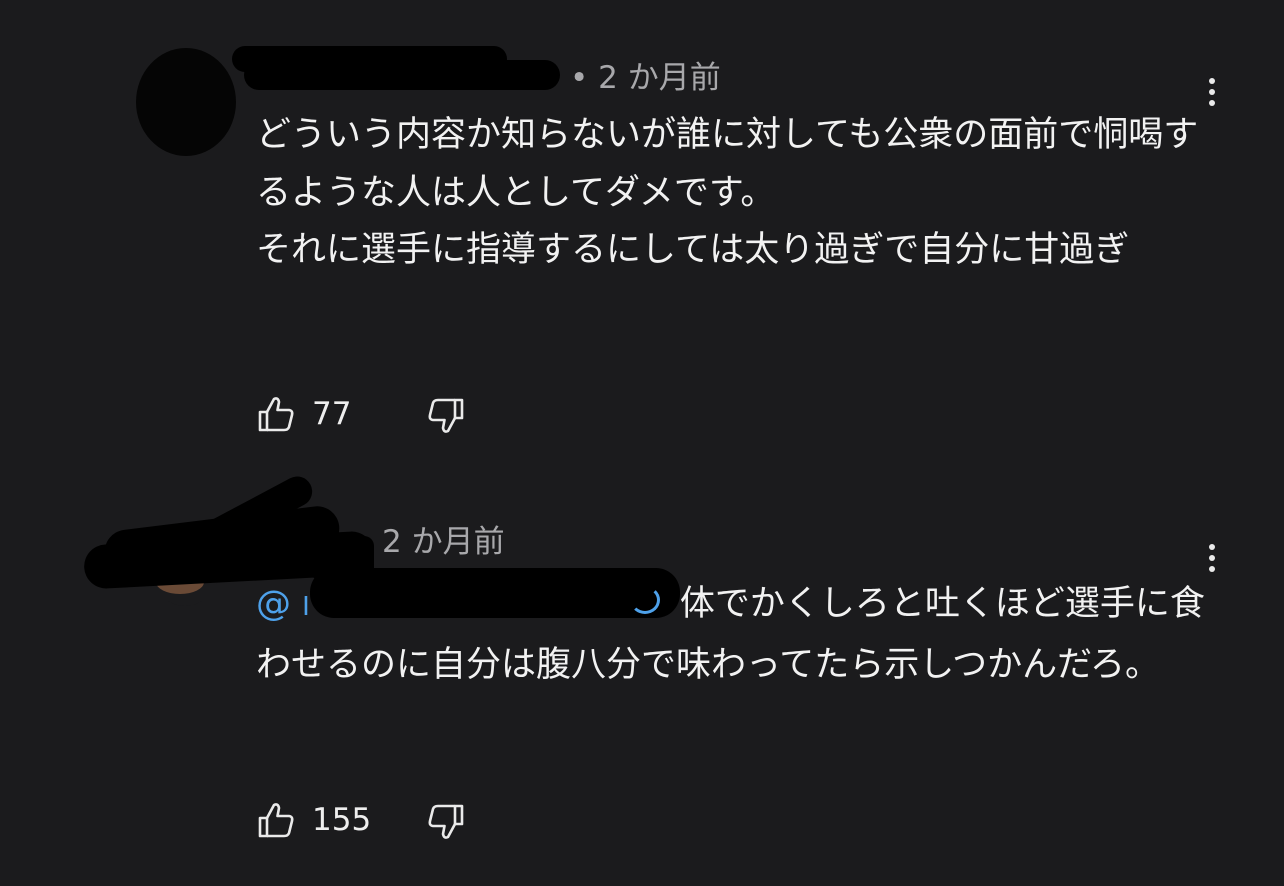 The image size is (1284, 886). Describe the element at coordinates (495, 593) in the screenshot. I see `redacted-mention` at that location.